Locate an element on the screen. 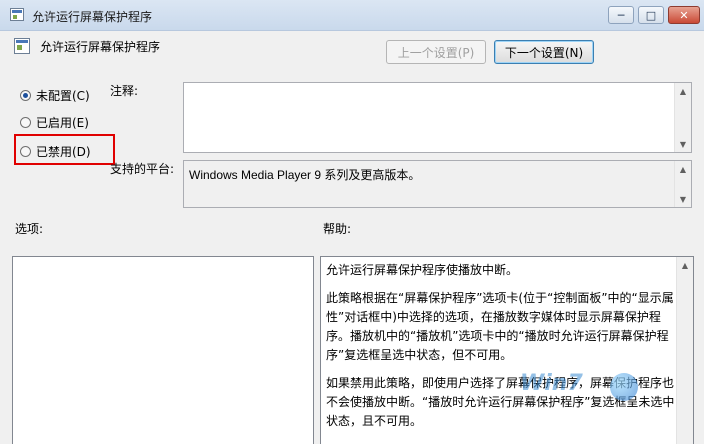 This screenshot has height=444, width=704. maximize-button: □ is located at coordinates (651, 15).